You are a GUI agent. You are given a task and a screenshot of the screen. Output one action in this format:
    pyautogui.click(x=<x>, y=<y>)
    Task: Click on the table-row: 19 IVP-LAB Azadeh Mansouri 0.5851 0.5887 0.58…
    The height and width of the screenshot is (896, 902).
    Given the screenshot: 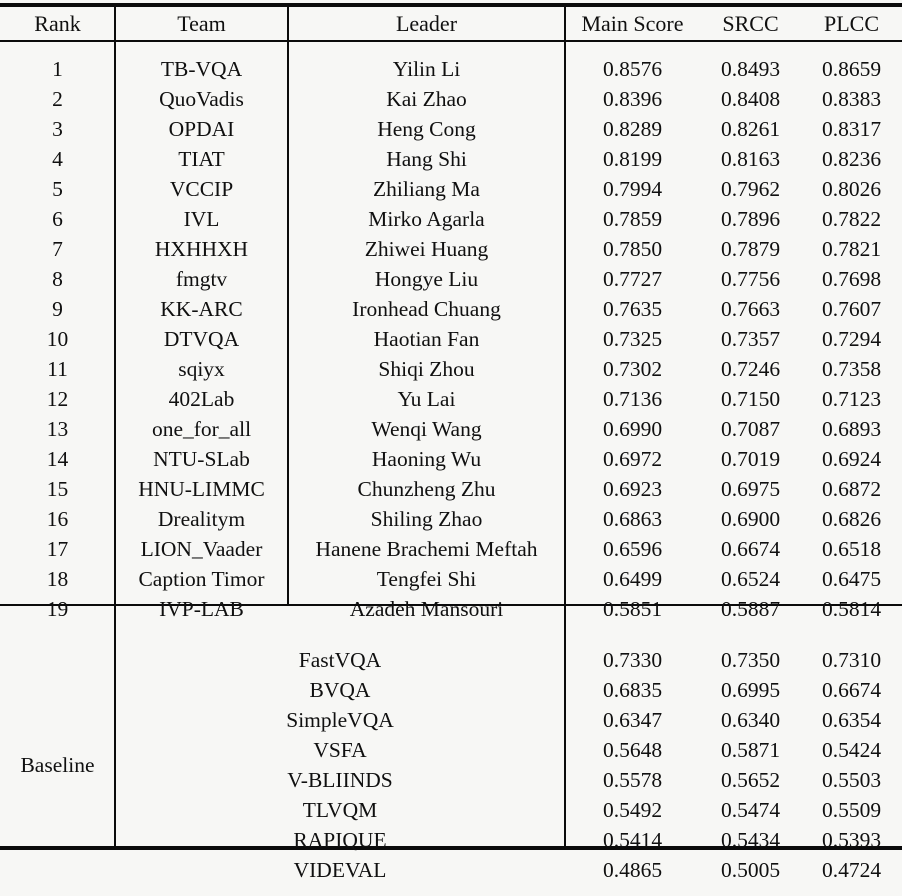 What is the action you would take?
    pyautogui.click(x=451, y=610)
    